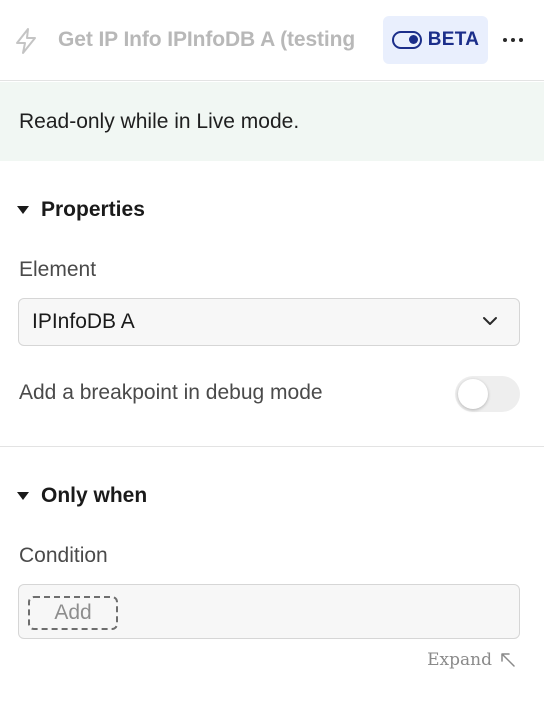 The height and width of the screenshot is (712, 544). What do you see at coordinates (220, 40) in the screenshot?
I see `action-title: Get IP Info IPInfoDB A (testing` at bounding box center [220, 40].